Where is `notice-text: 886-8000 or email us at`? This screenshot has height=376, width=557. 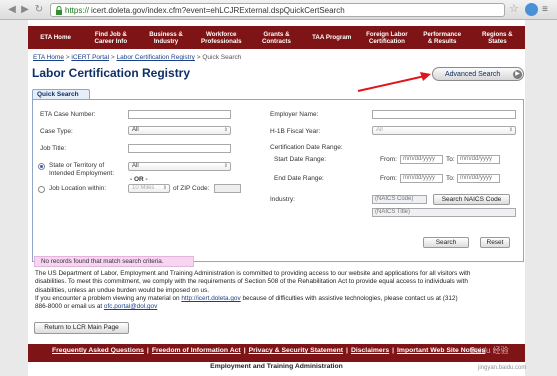
notice-text: 886-8000 or email us at is located at coordinates (69, 307).